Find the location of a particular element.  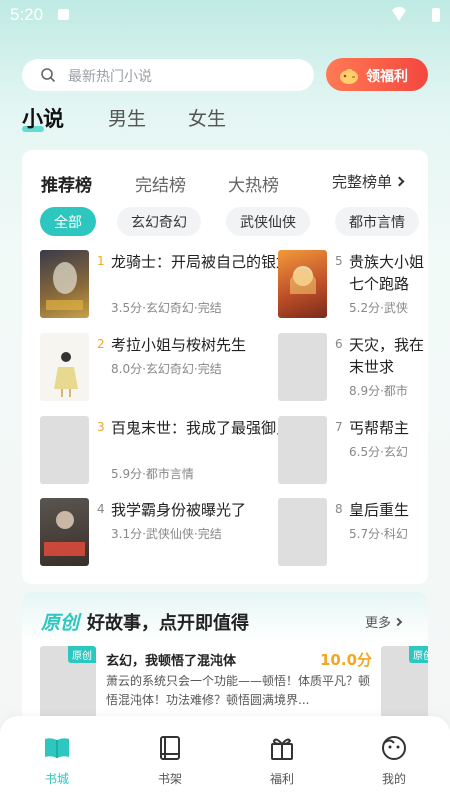

book-meta: 5.7分·科幻 is located at coordinates (378, 534).